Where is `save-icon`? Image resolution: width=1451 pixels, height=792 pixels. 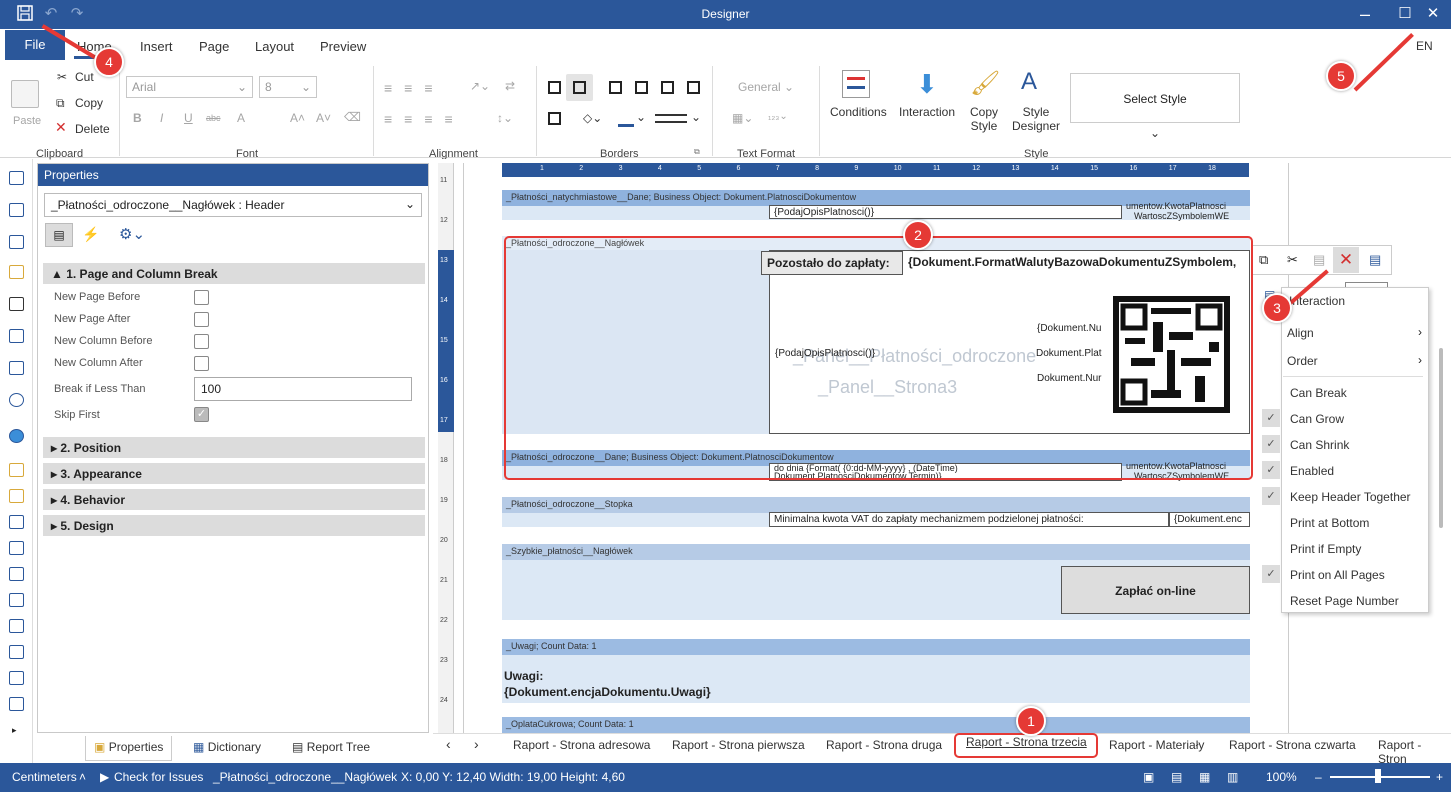
save-icon is located at coordinates (25, 14).